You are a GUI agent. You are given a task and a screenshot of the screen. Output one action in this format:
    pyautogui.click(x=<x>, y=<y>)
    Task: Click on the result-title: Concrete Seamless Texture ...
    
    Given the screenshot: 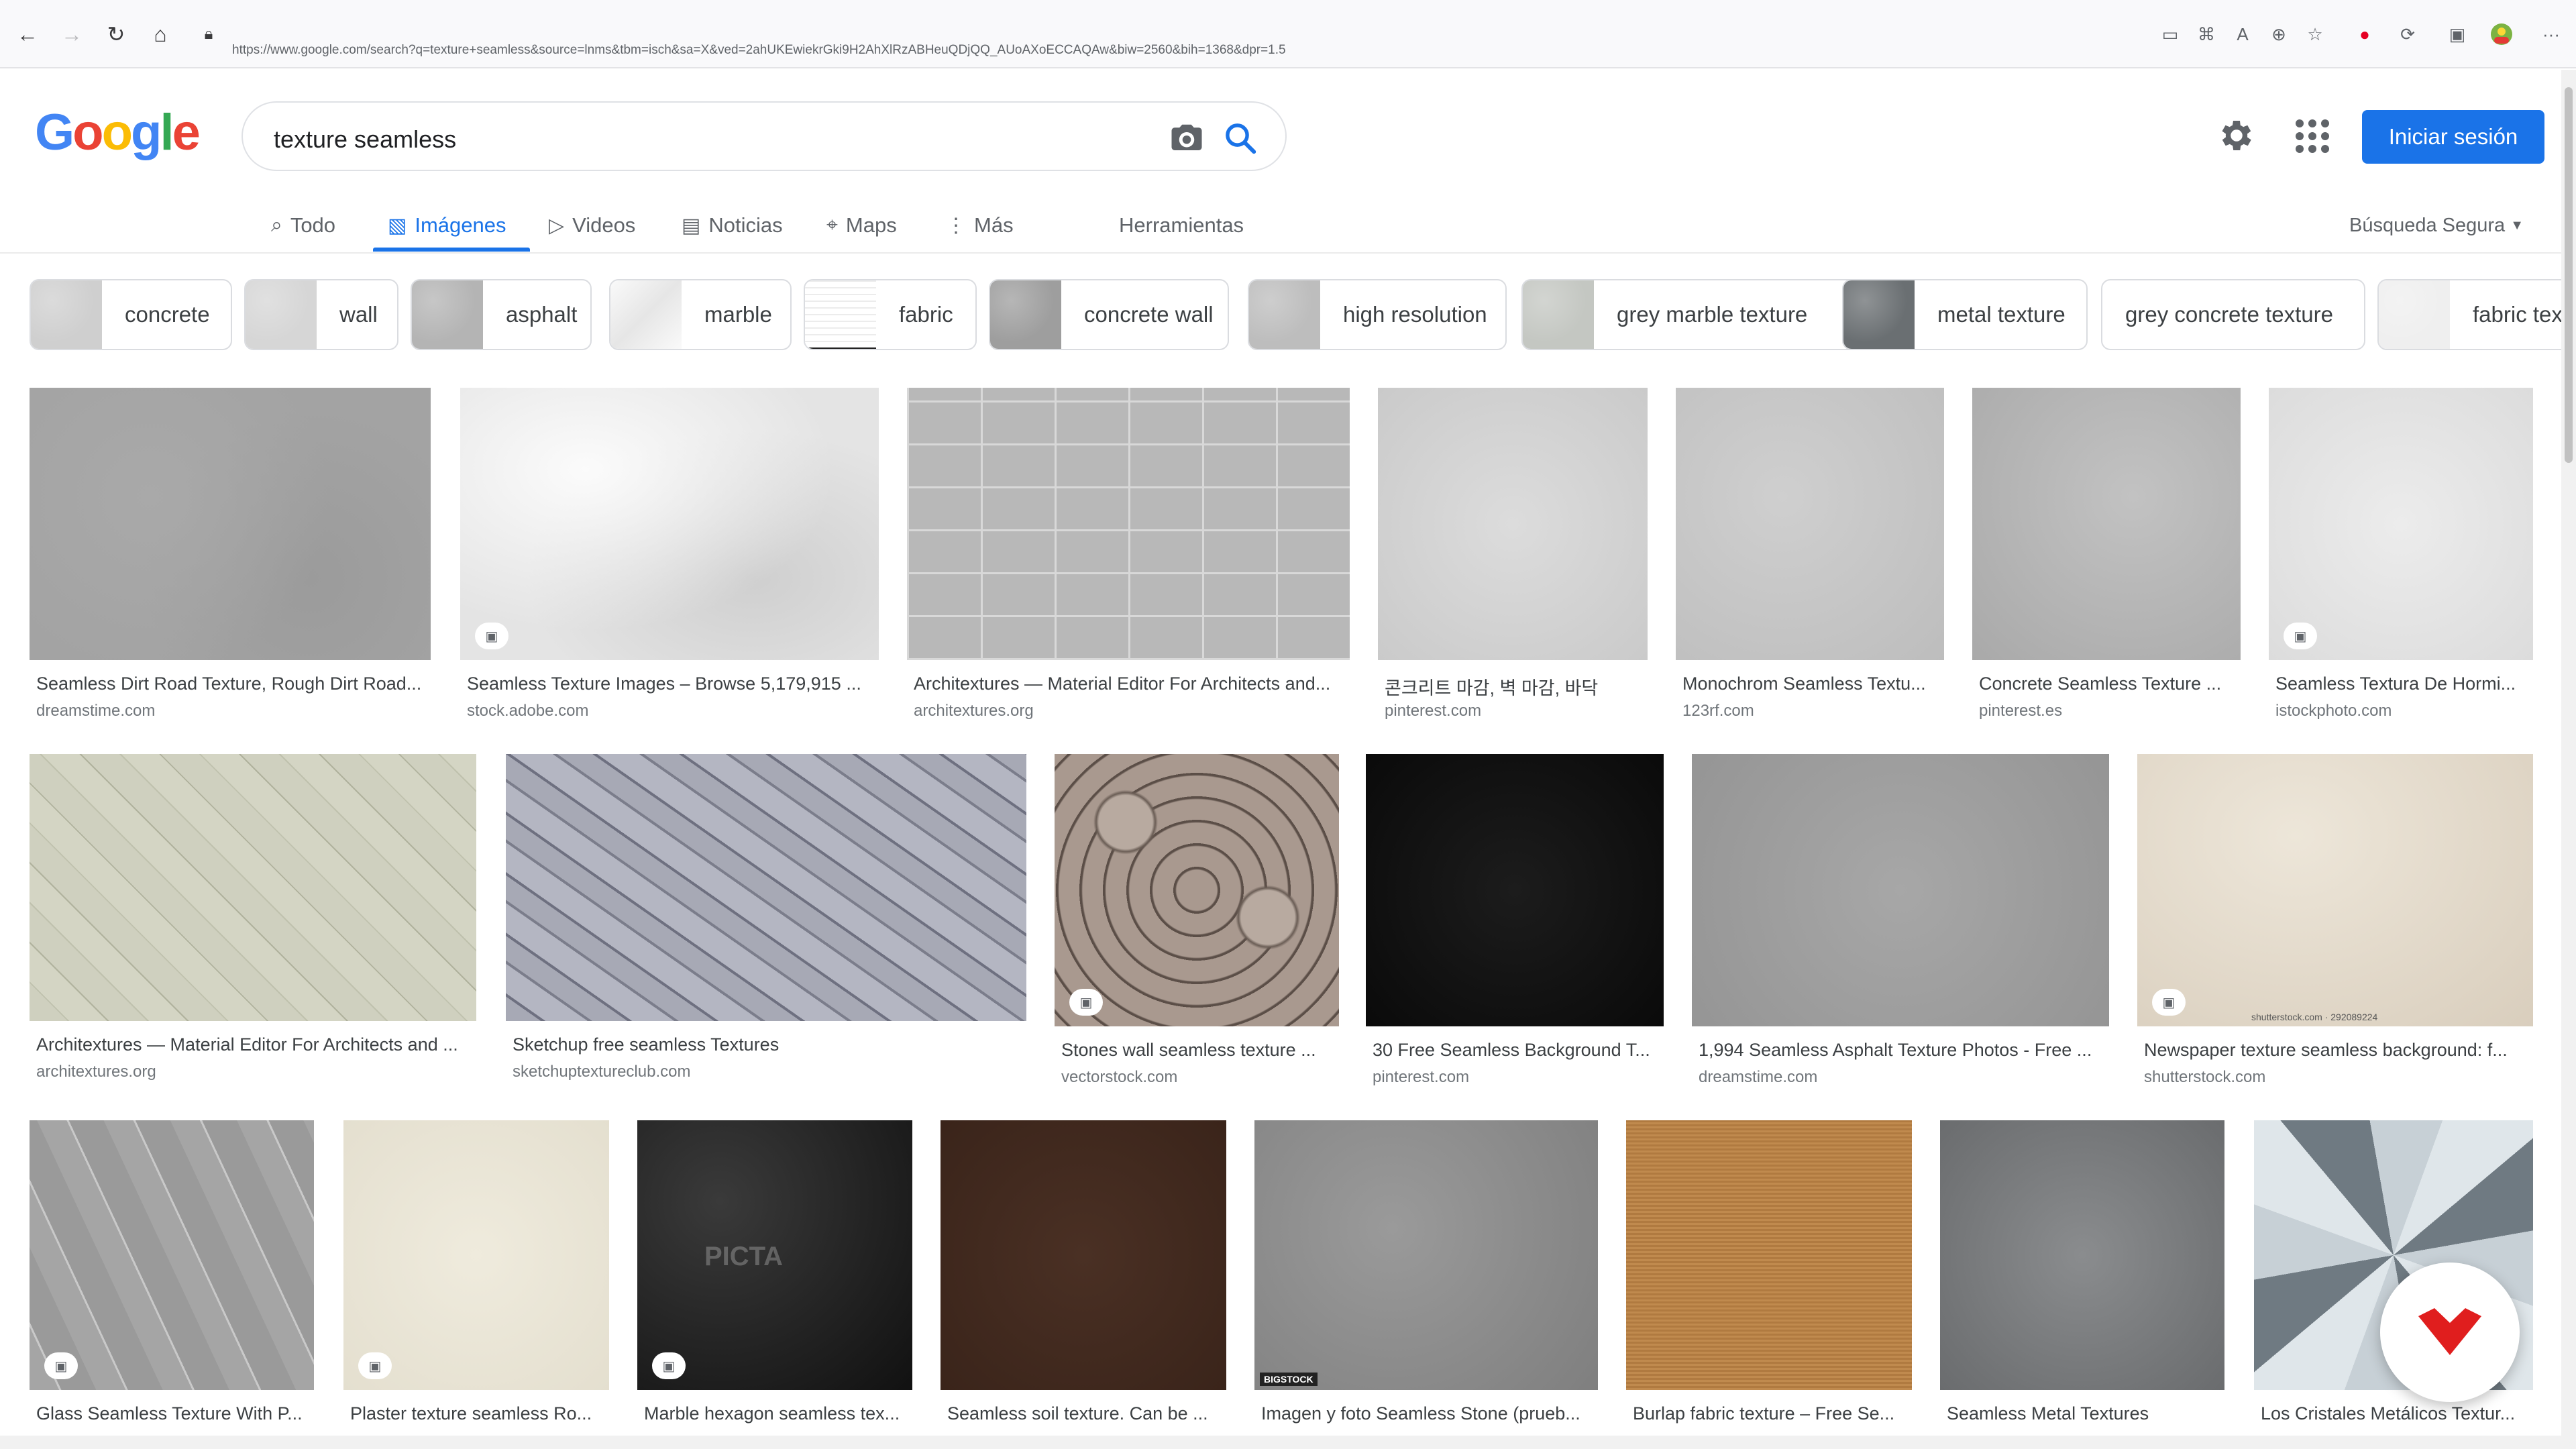 What is the action you would take?
    pyautogui.click(x=2106, y=684)
    